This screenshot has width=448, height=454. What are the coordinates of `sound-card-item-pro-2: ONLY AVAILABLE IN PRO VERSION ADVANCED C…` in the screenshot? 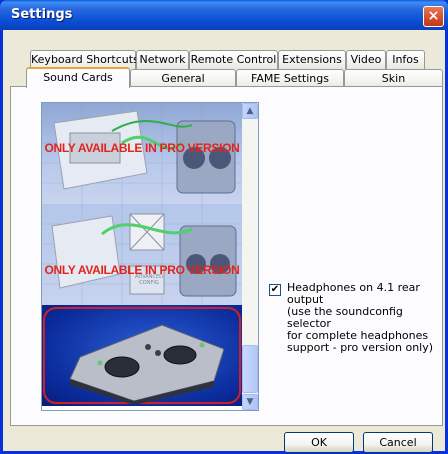 It's located at (142, 254).